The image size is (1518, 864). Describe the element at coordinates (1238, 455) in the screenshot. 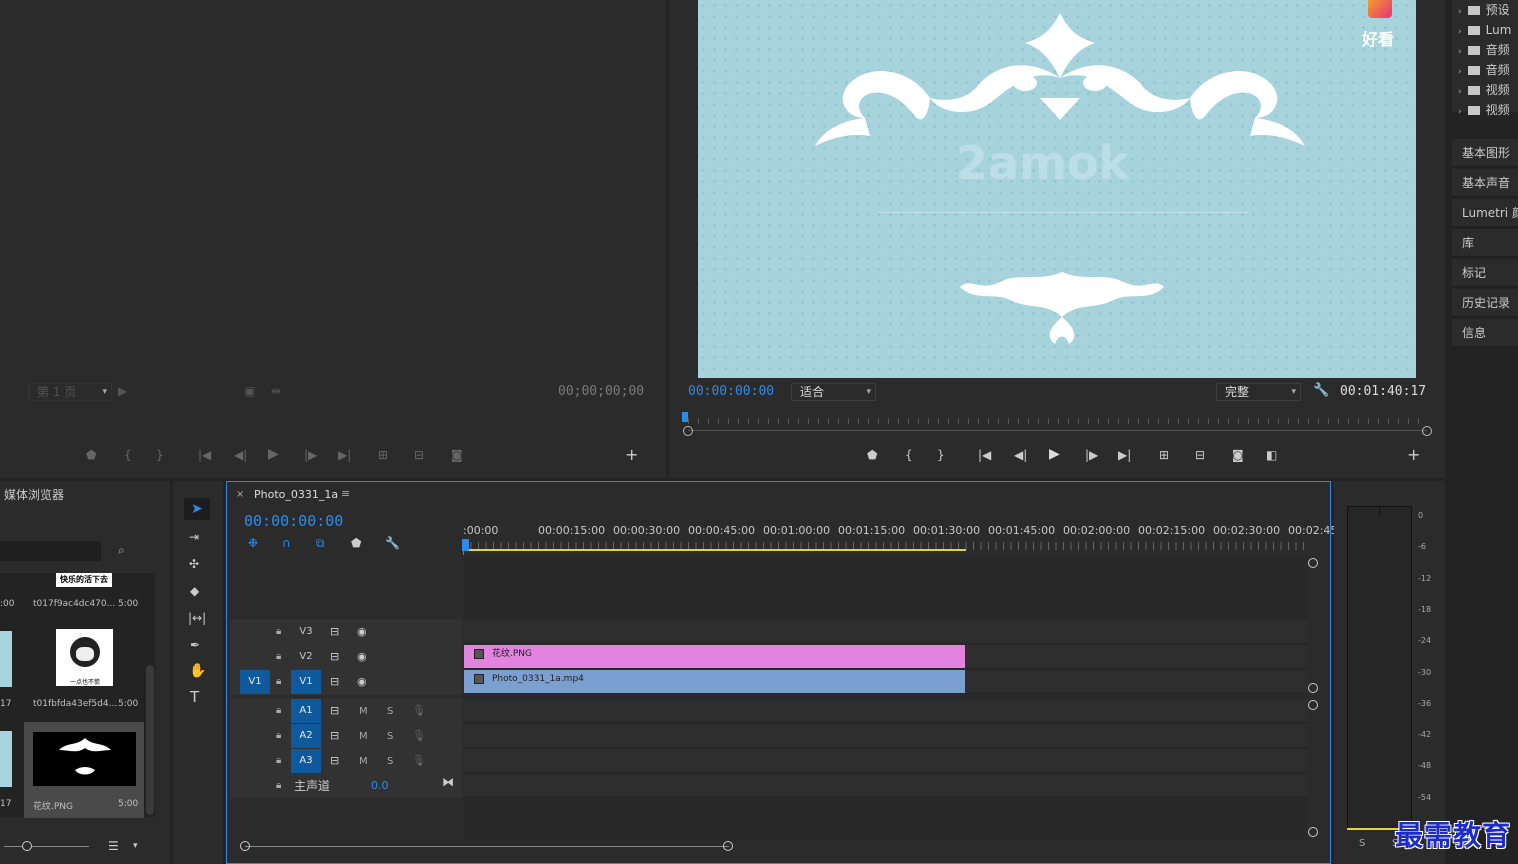

I see `camera-icon: ◙` at that location.